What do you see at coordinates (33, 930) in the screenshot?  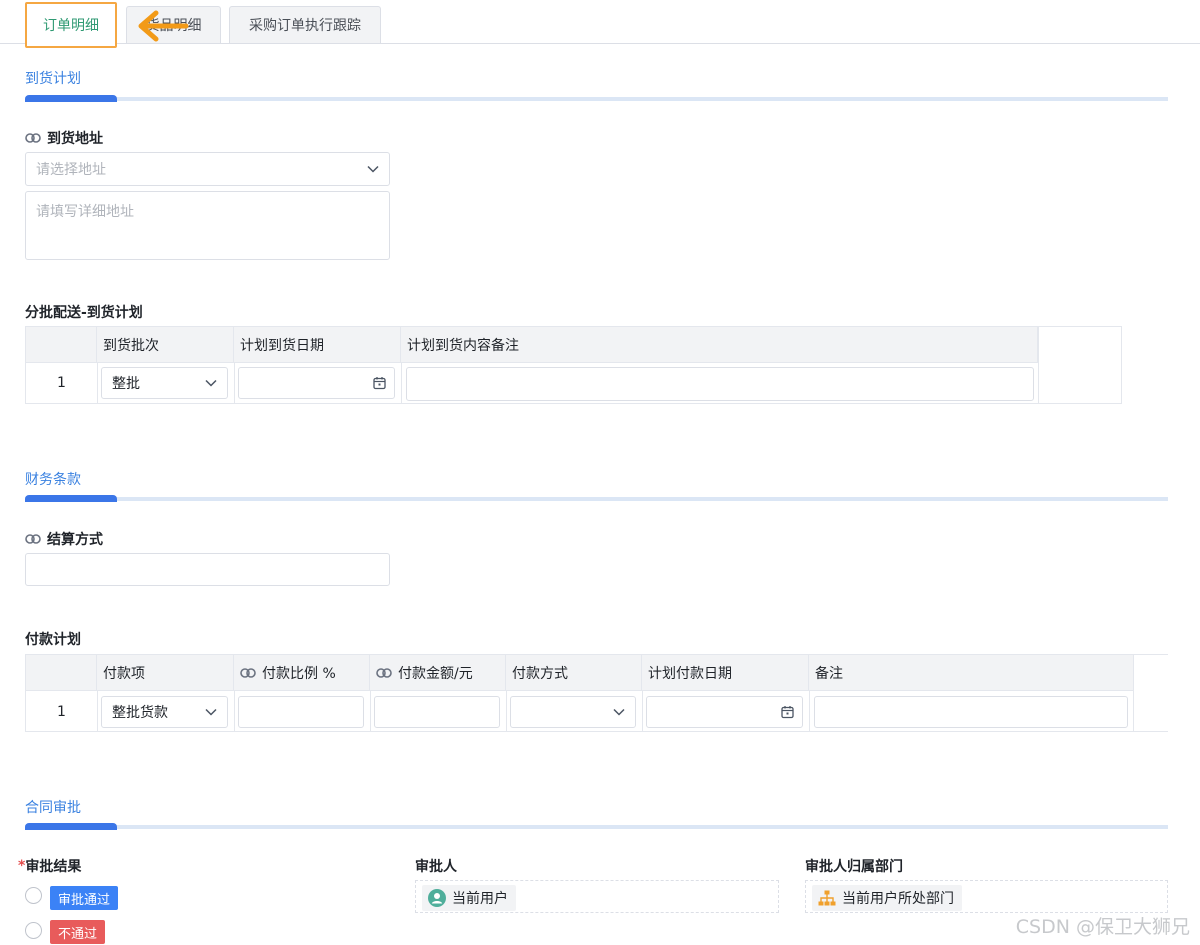 I see `radio-reject` at bounding box center [33, 930].